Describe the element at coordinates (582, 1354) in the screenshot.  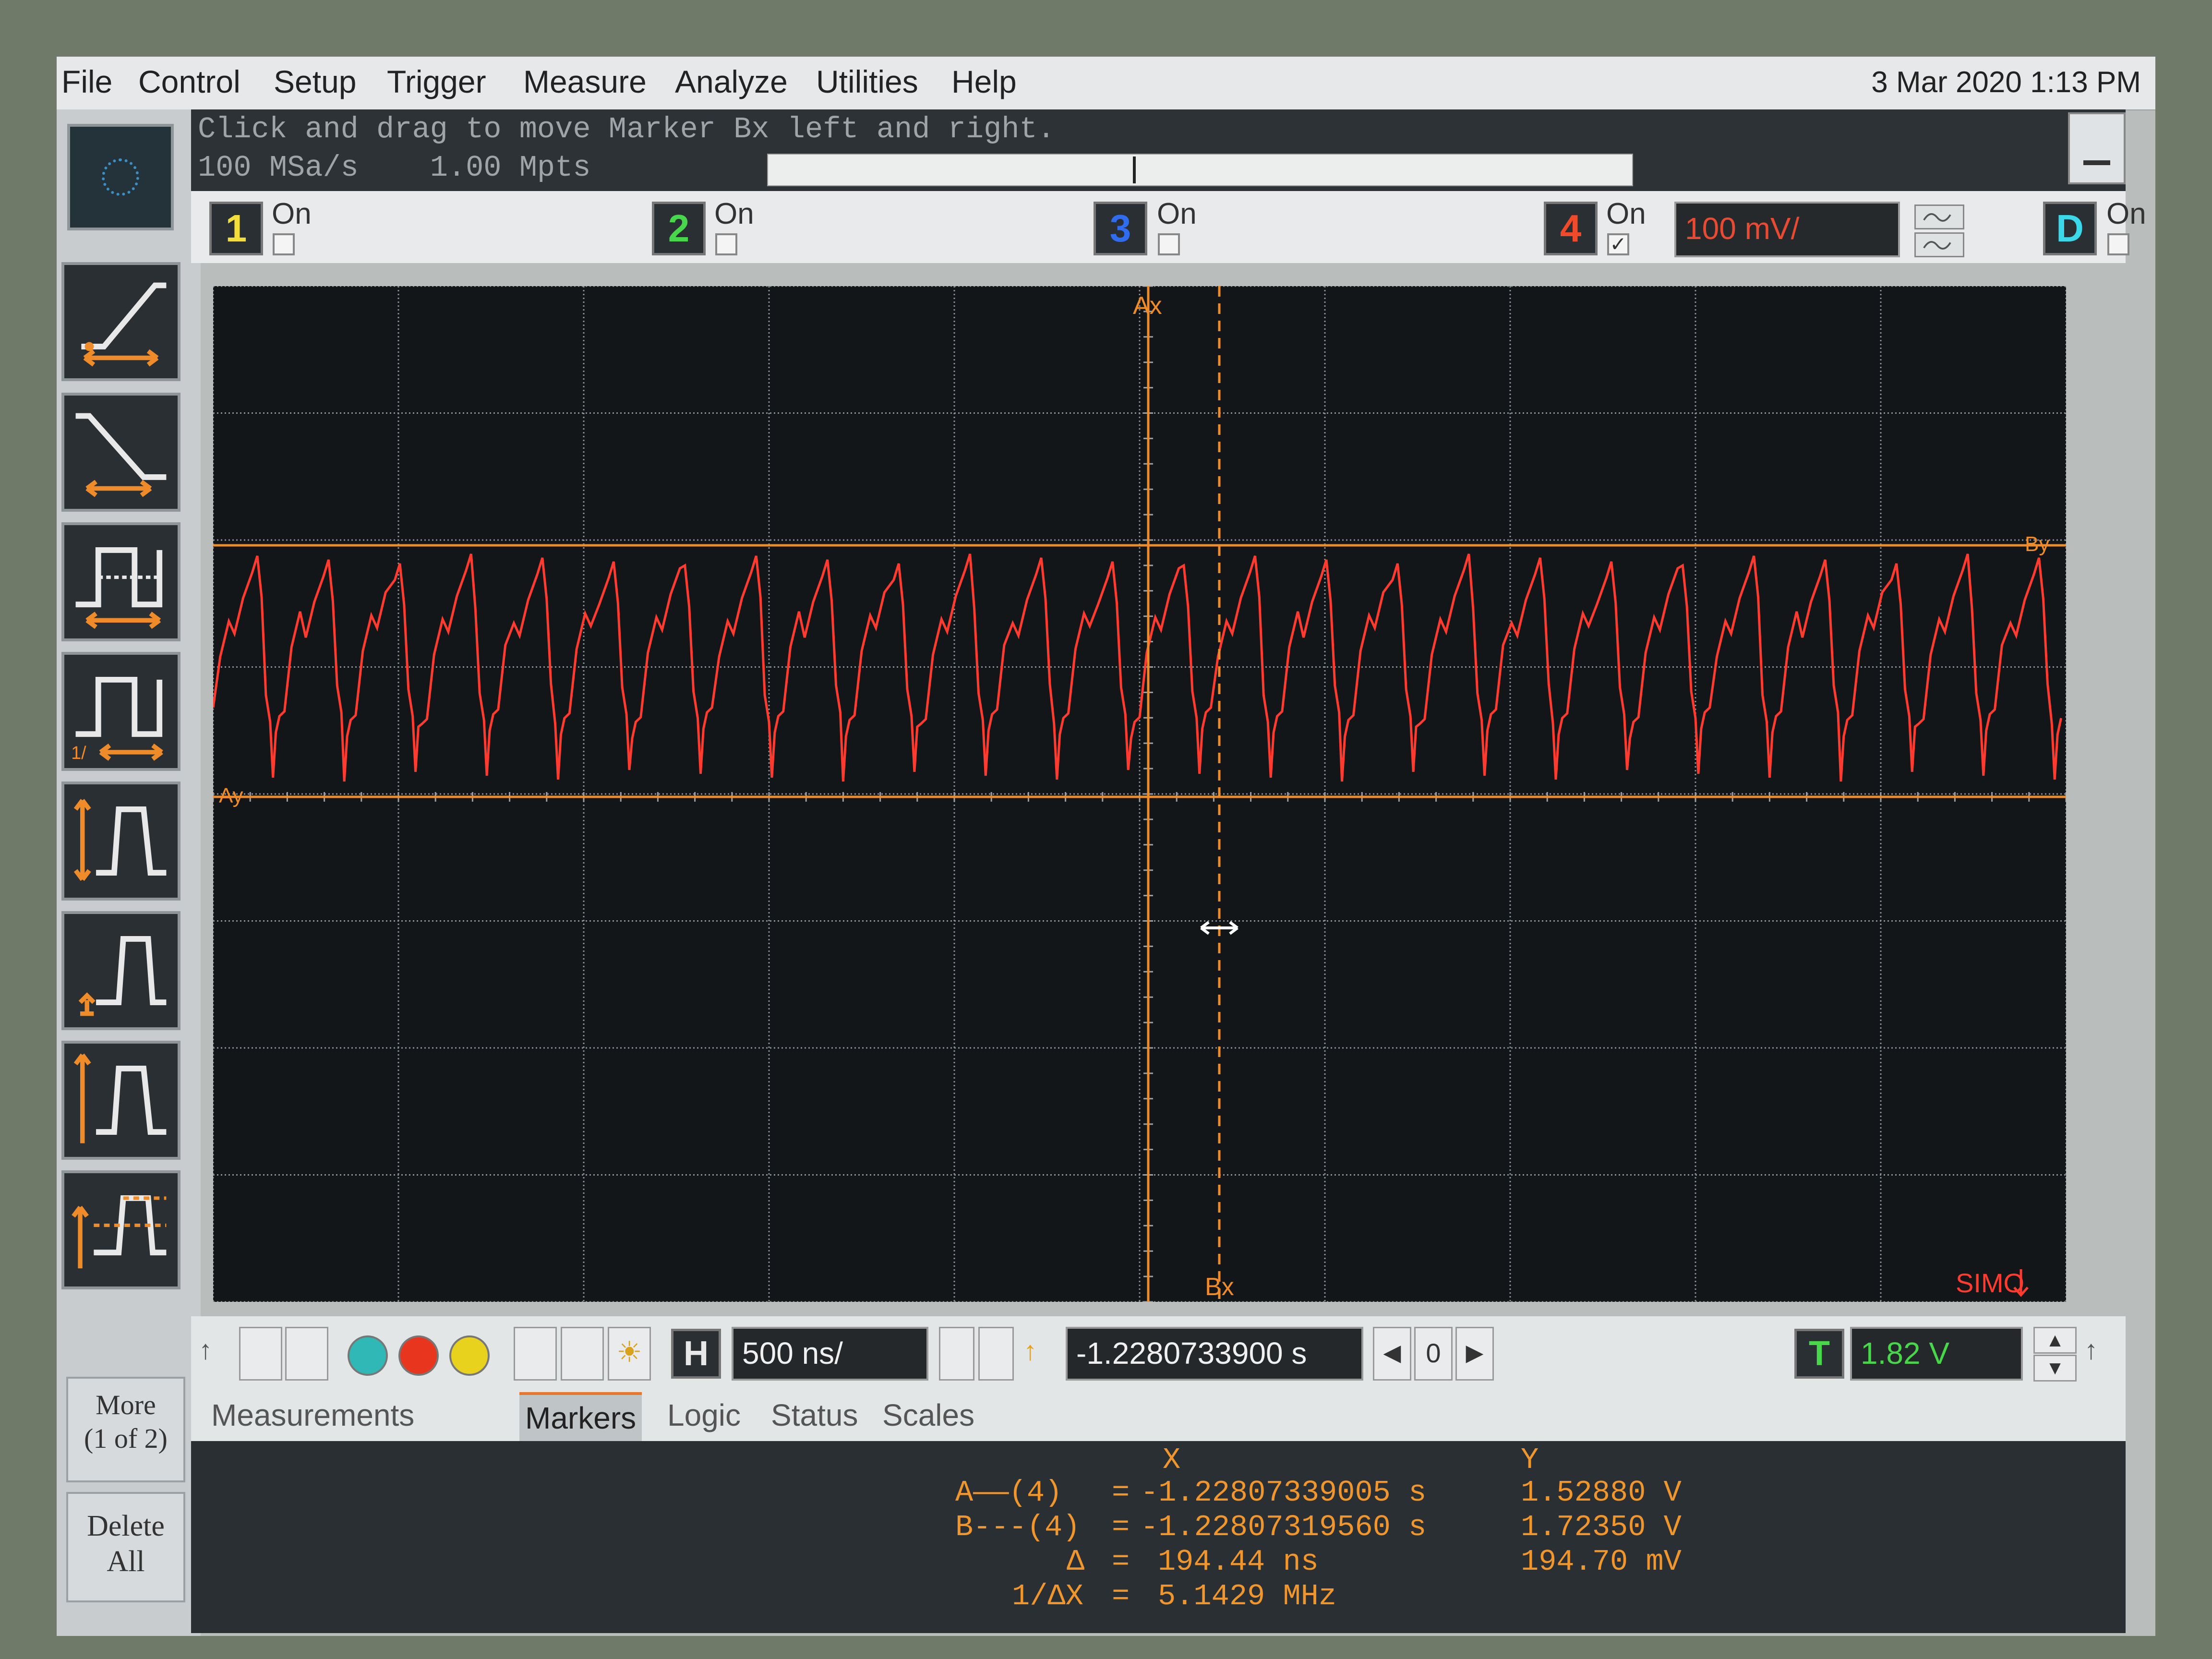
I see `print-icon` at that location.